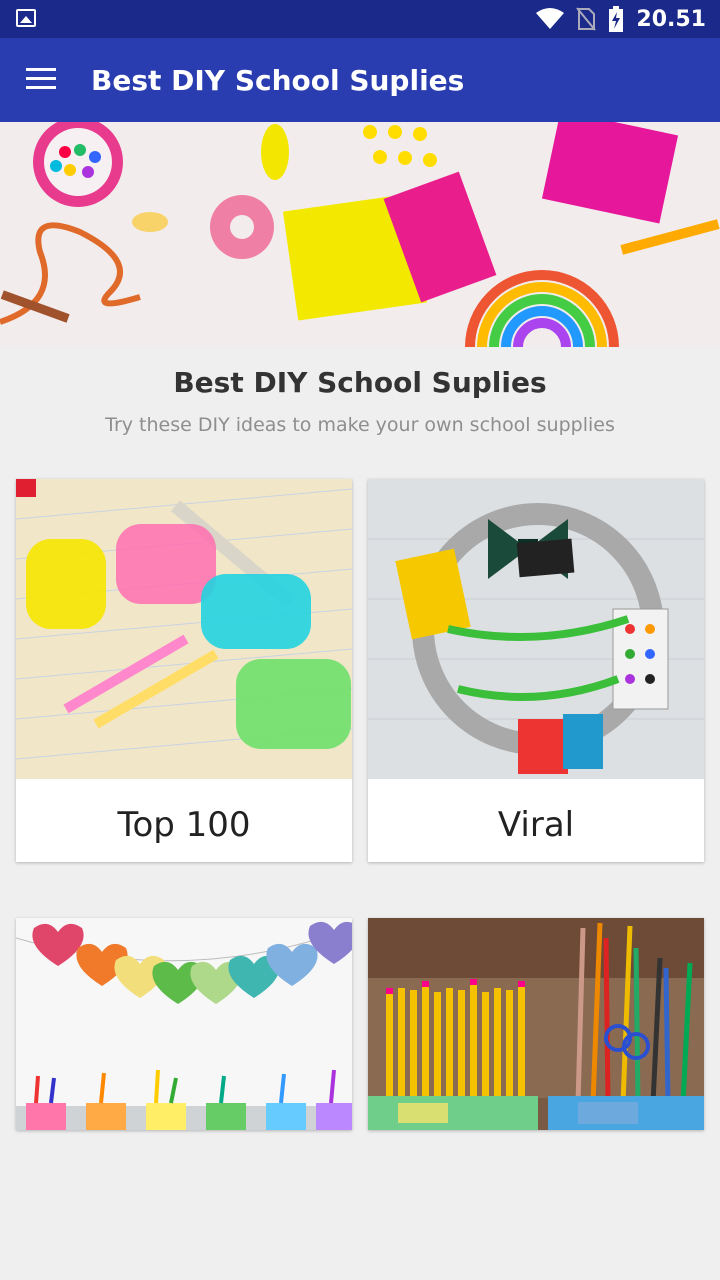  I want to click on pencil-holders-image, so click(536, 1024).